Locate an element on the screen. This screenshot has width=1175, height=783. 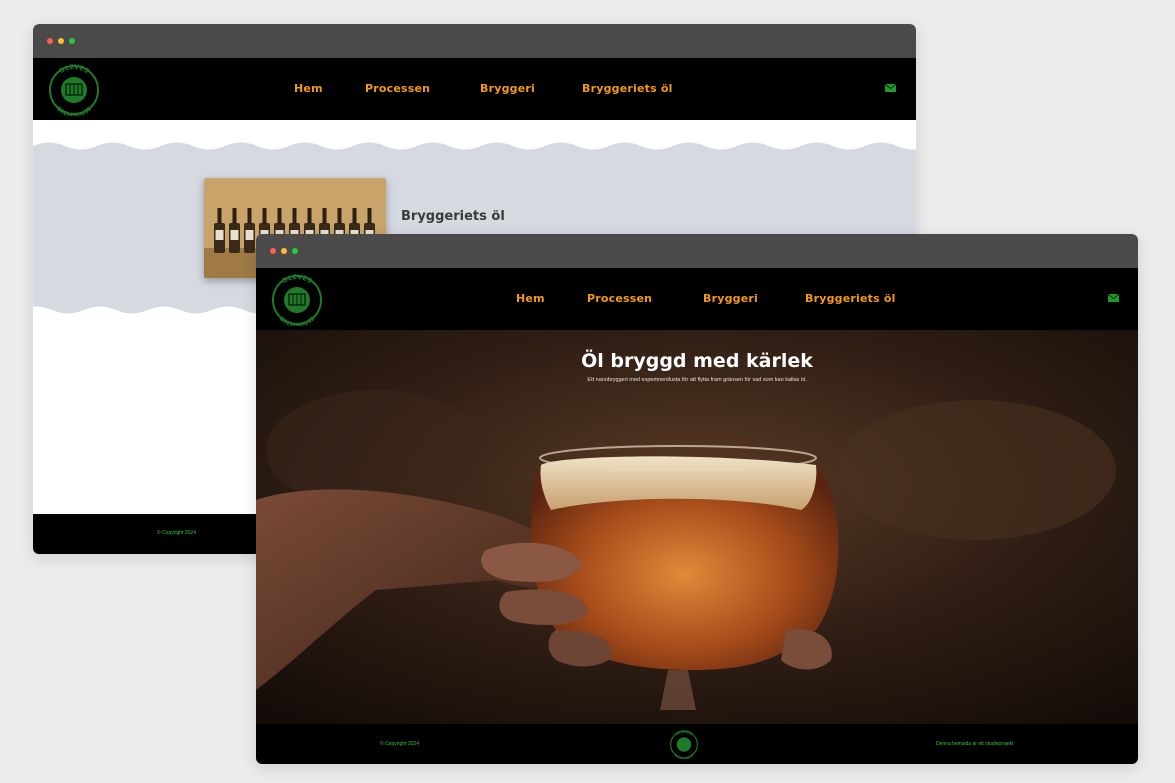
section-title: Bryggeriets öl is located at coordinates (453, 216).